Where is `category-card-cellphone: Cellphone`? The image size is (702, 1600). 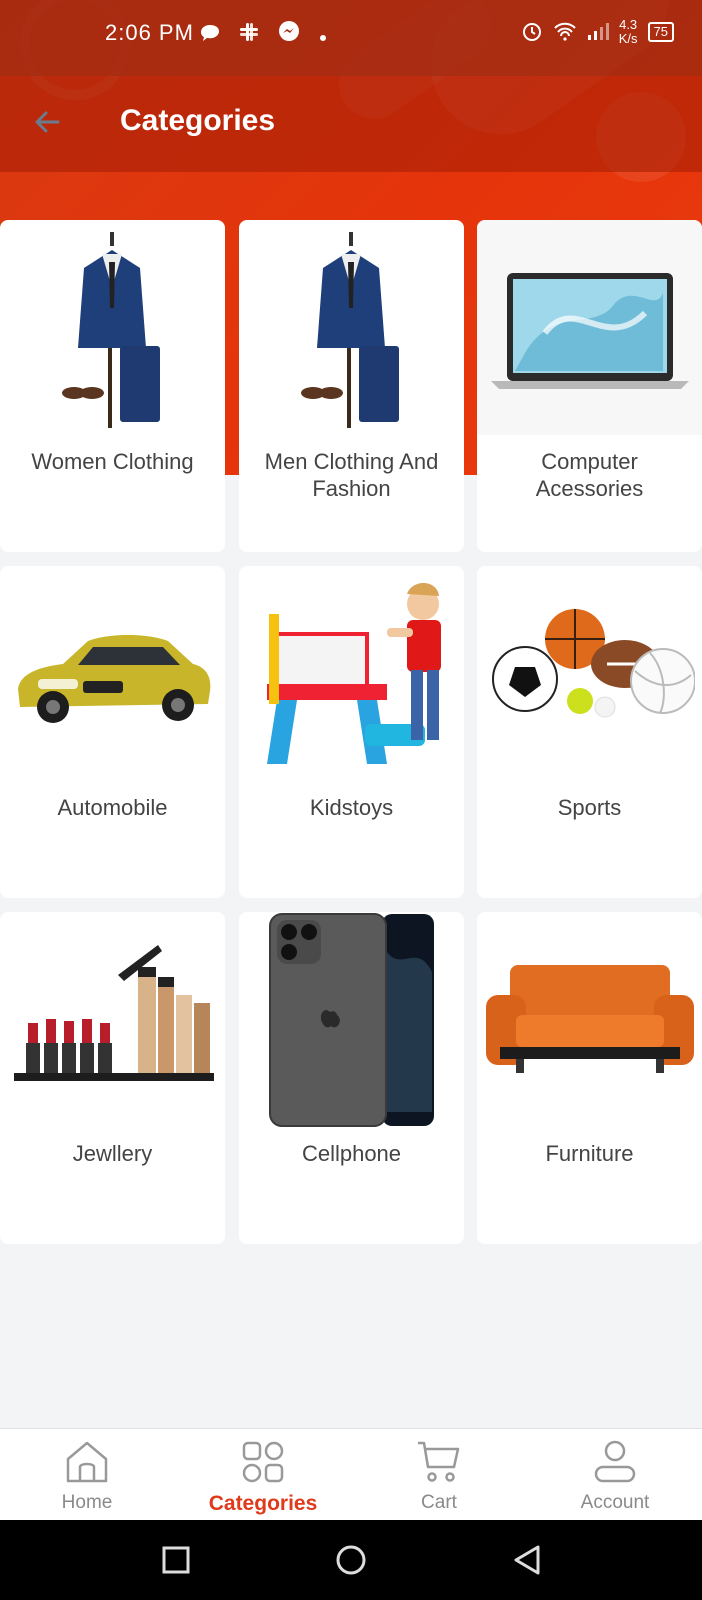
category-card-cellphone: Cellphone is located at coordinates (351, 1078).